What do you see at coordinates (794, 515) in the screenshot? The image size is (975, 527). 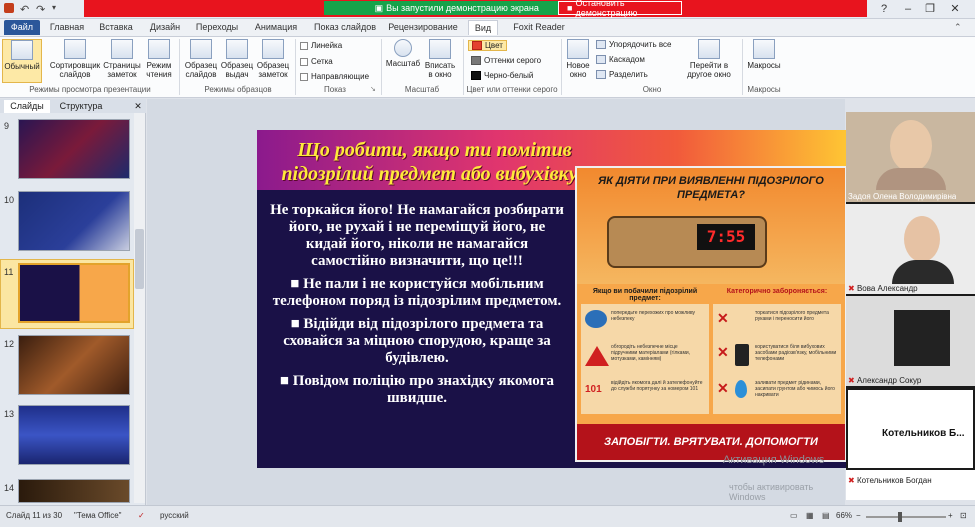 I see `normal-view-status-icon: ▭` at bounding box center [794, 515].